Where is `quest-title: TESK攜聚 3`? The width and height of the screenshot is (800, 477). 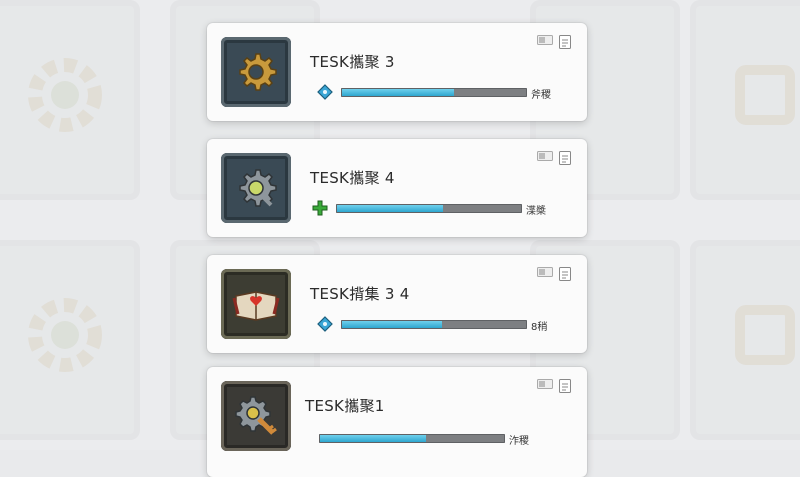 quest-title: TESK攜聚 3 is located at coordinates (352, 62).